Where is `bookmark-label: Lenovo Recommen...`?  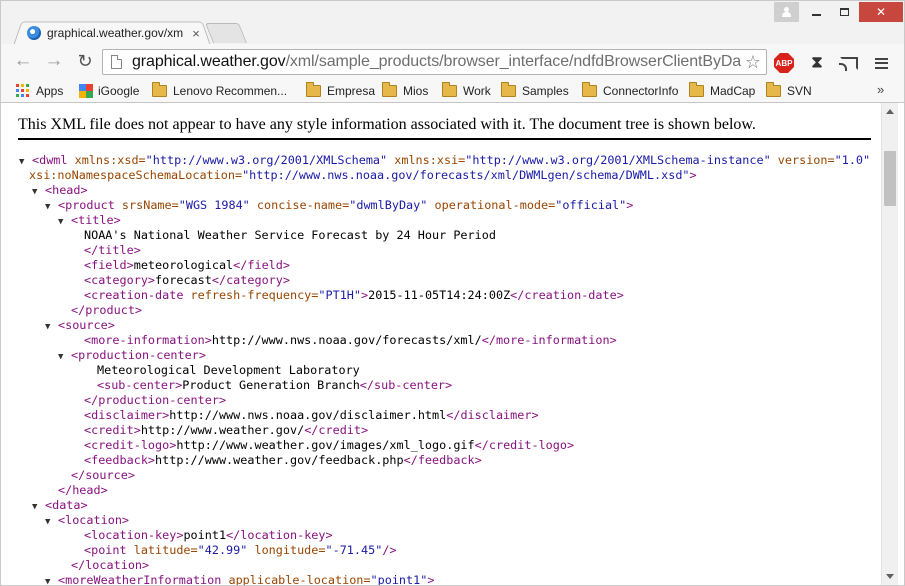 bookmark-label: Lenovo Recommen... is located at coordinates (230, 90).